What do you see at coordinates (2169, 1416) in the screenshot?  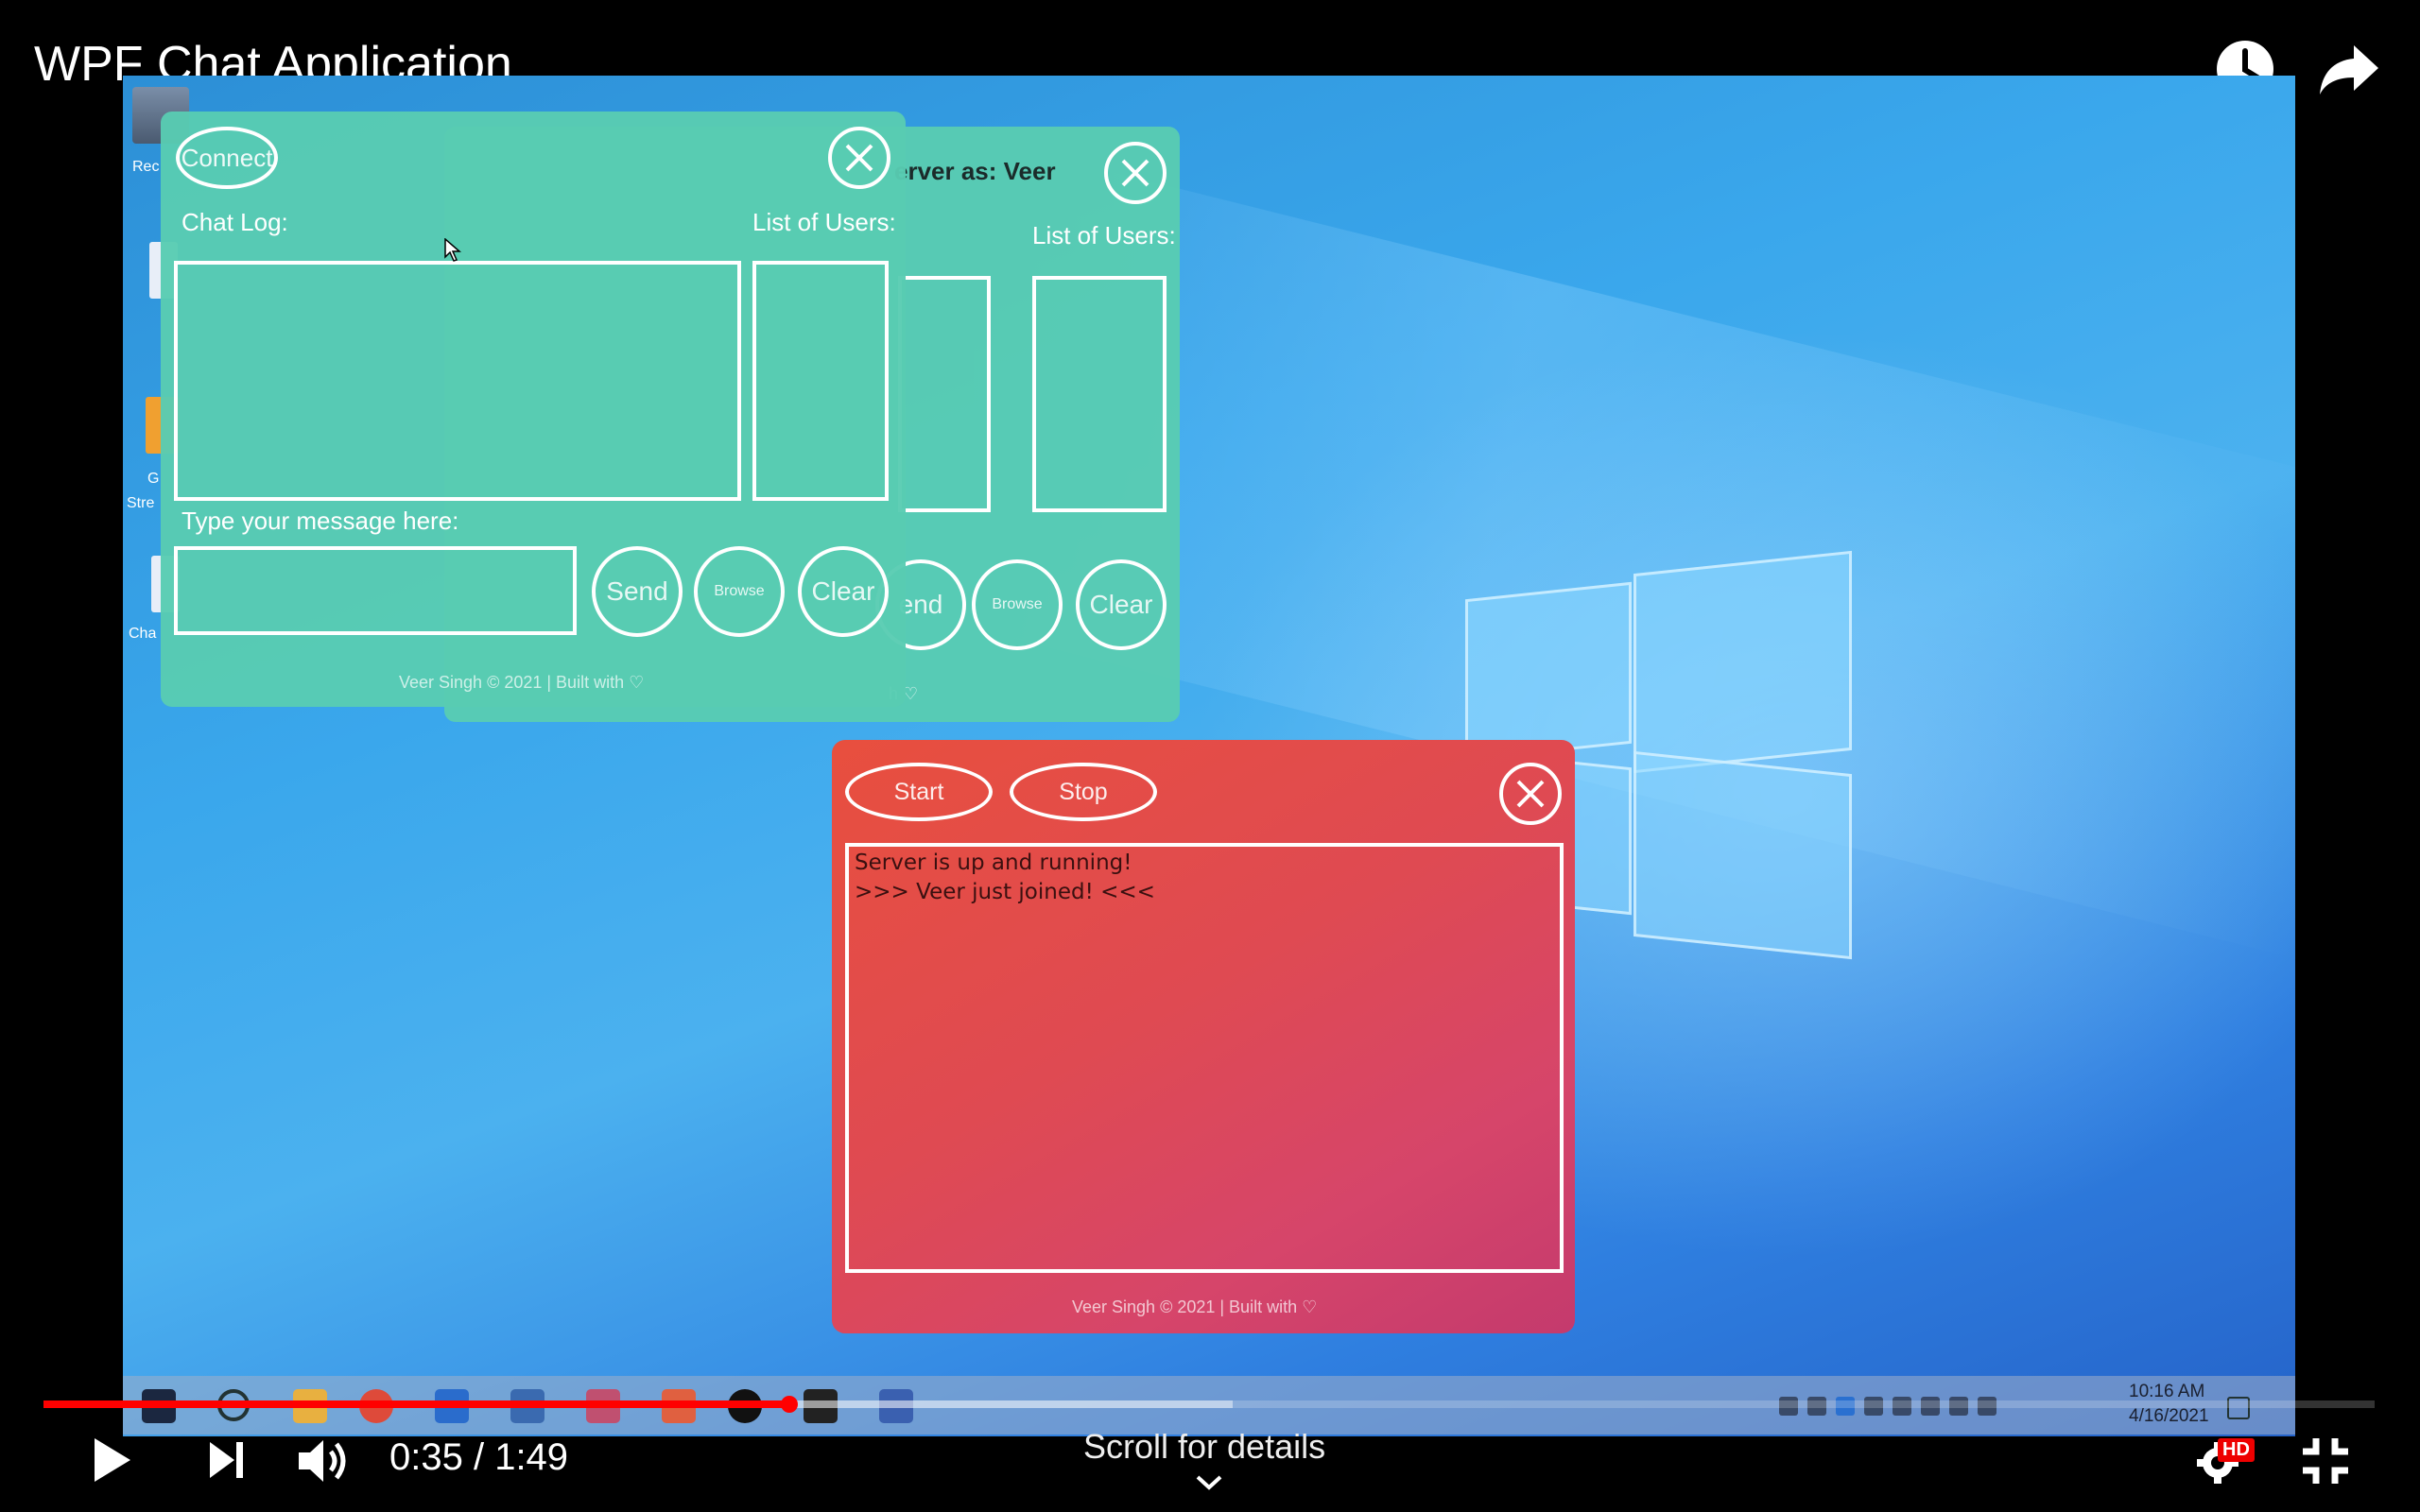 I see `tray-date: 4/16/2021` at bounding box center [2169, 1416].